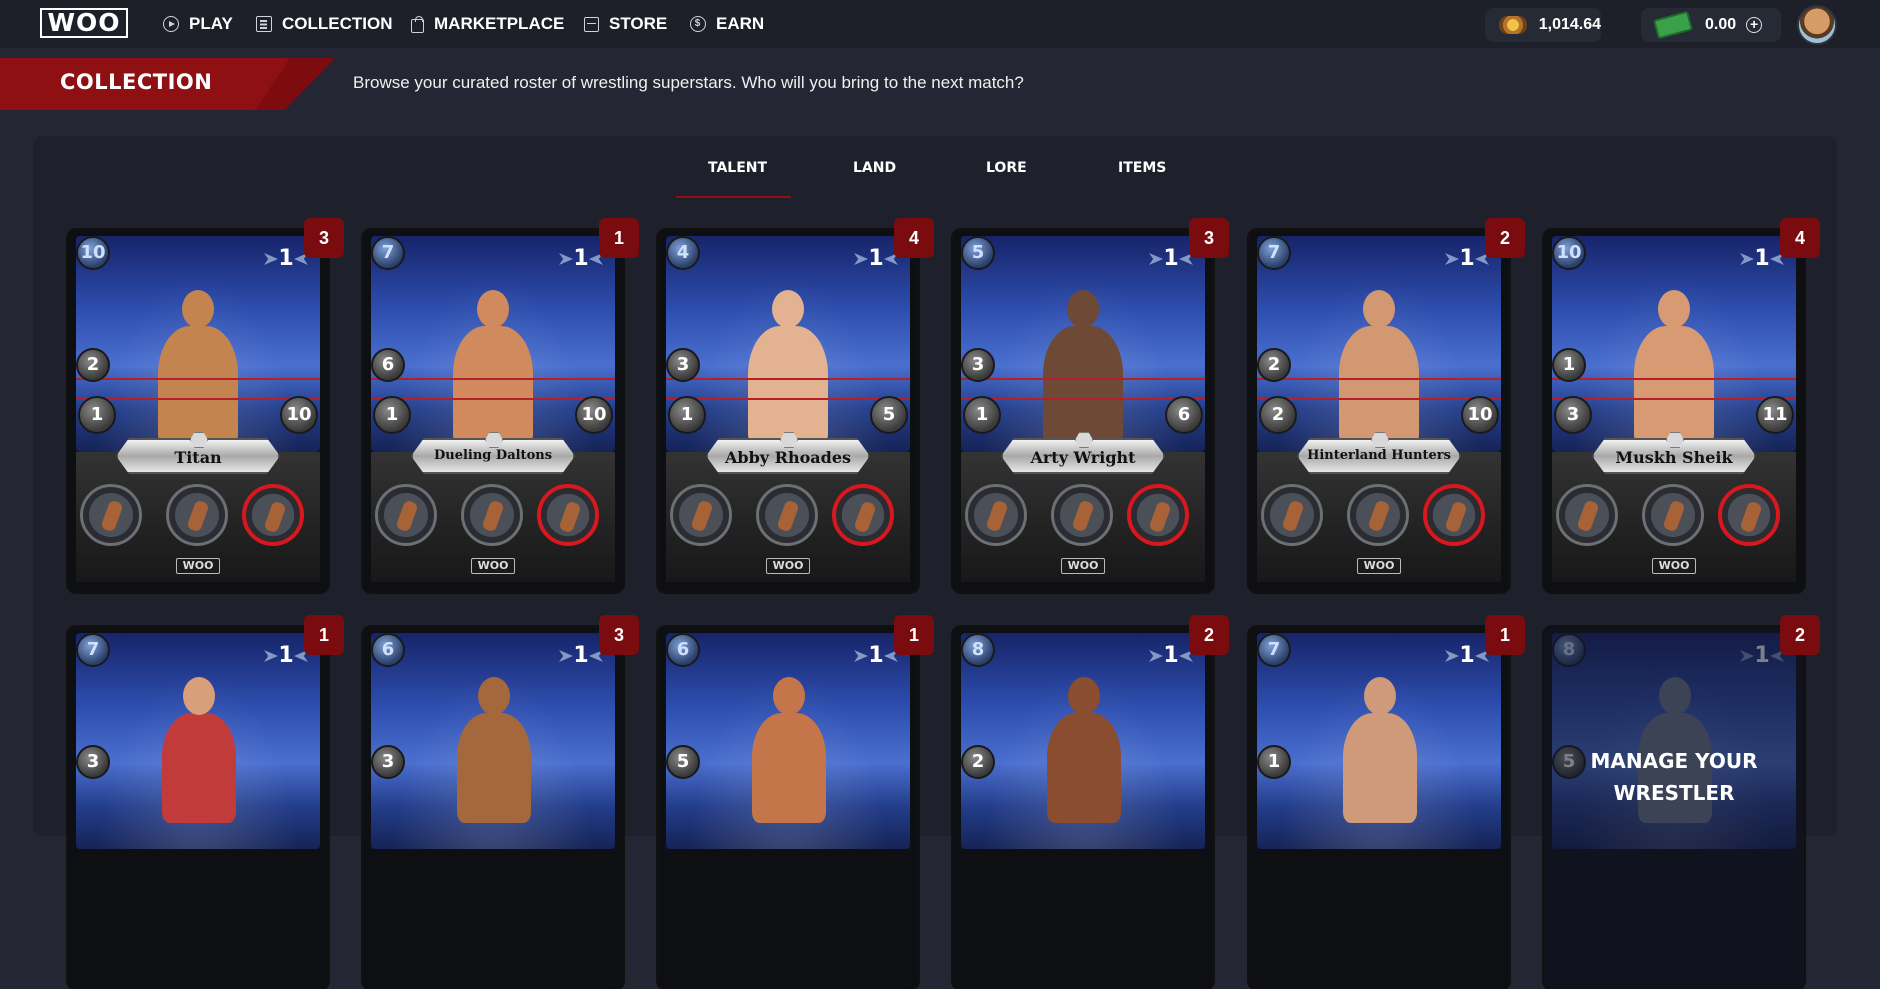 Image resolution: width=1880 pixels, height=989 pixels. I want to click on card-name: Muskh Sheik, so click(1674, 457).